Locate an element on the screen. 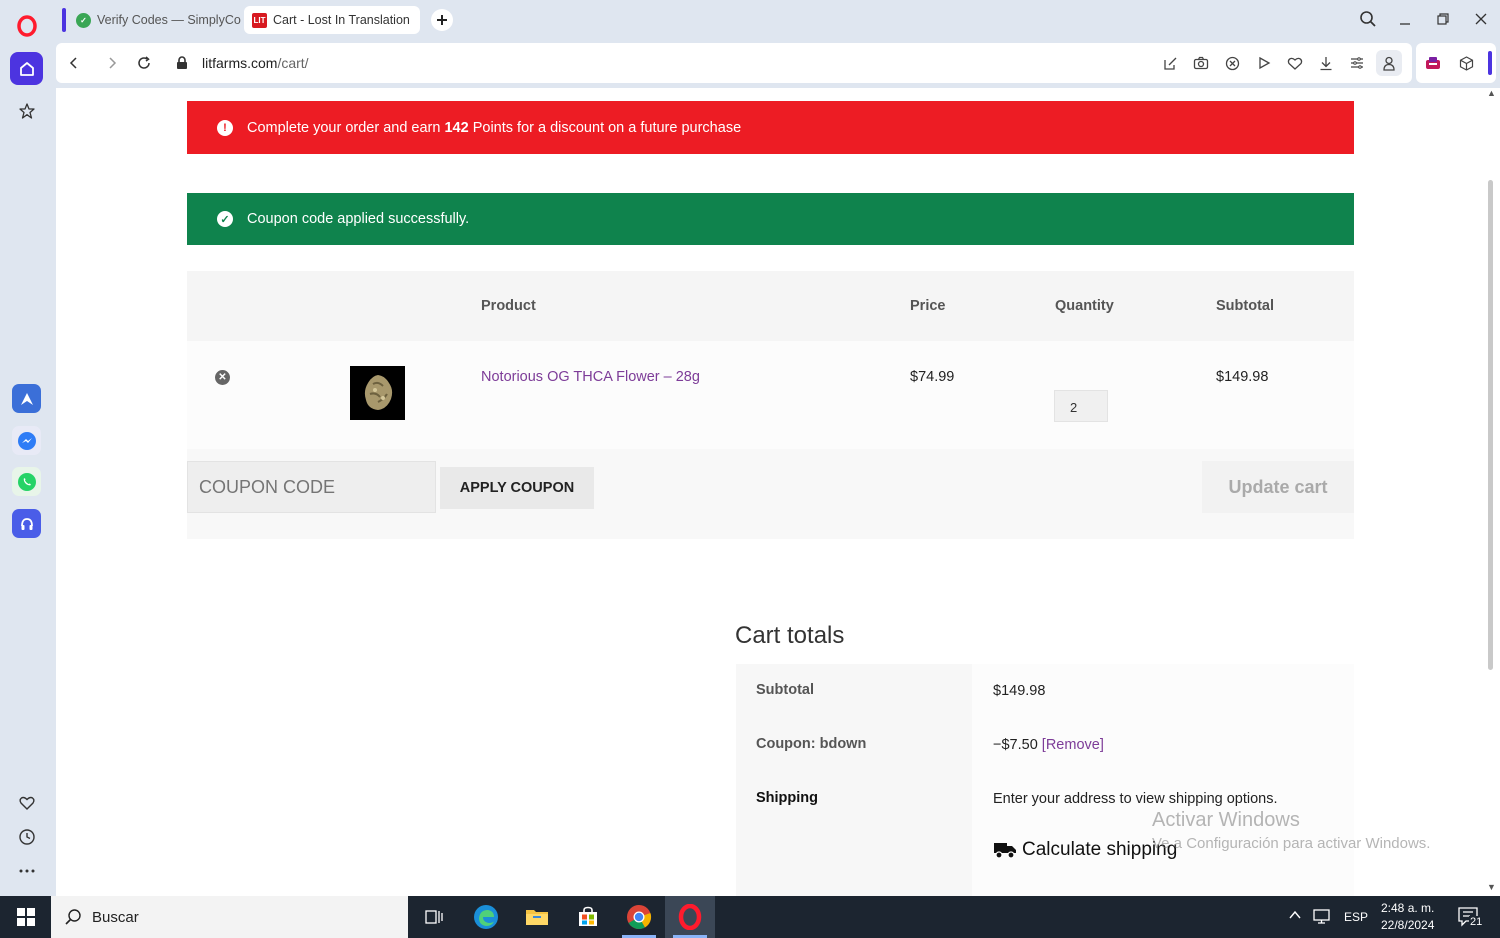 The image size is (1500, 938). profile-icon is located at coordinates (1389, 63).